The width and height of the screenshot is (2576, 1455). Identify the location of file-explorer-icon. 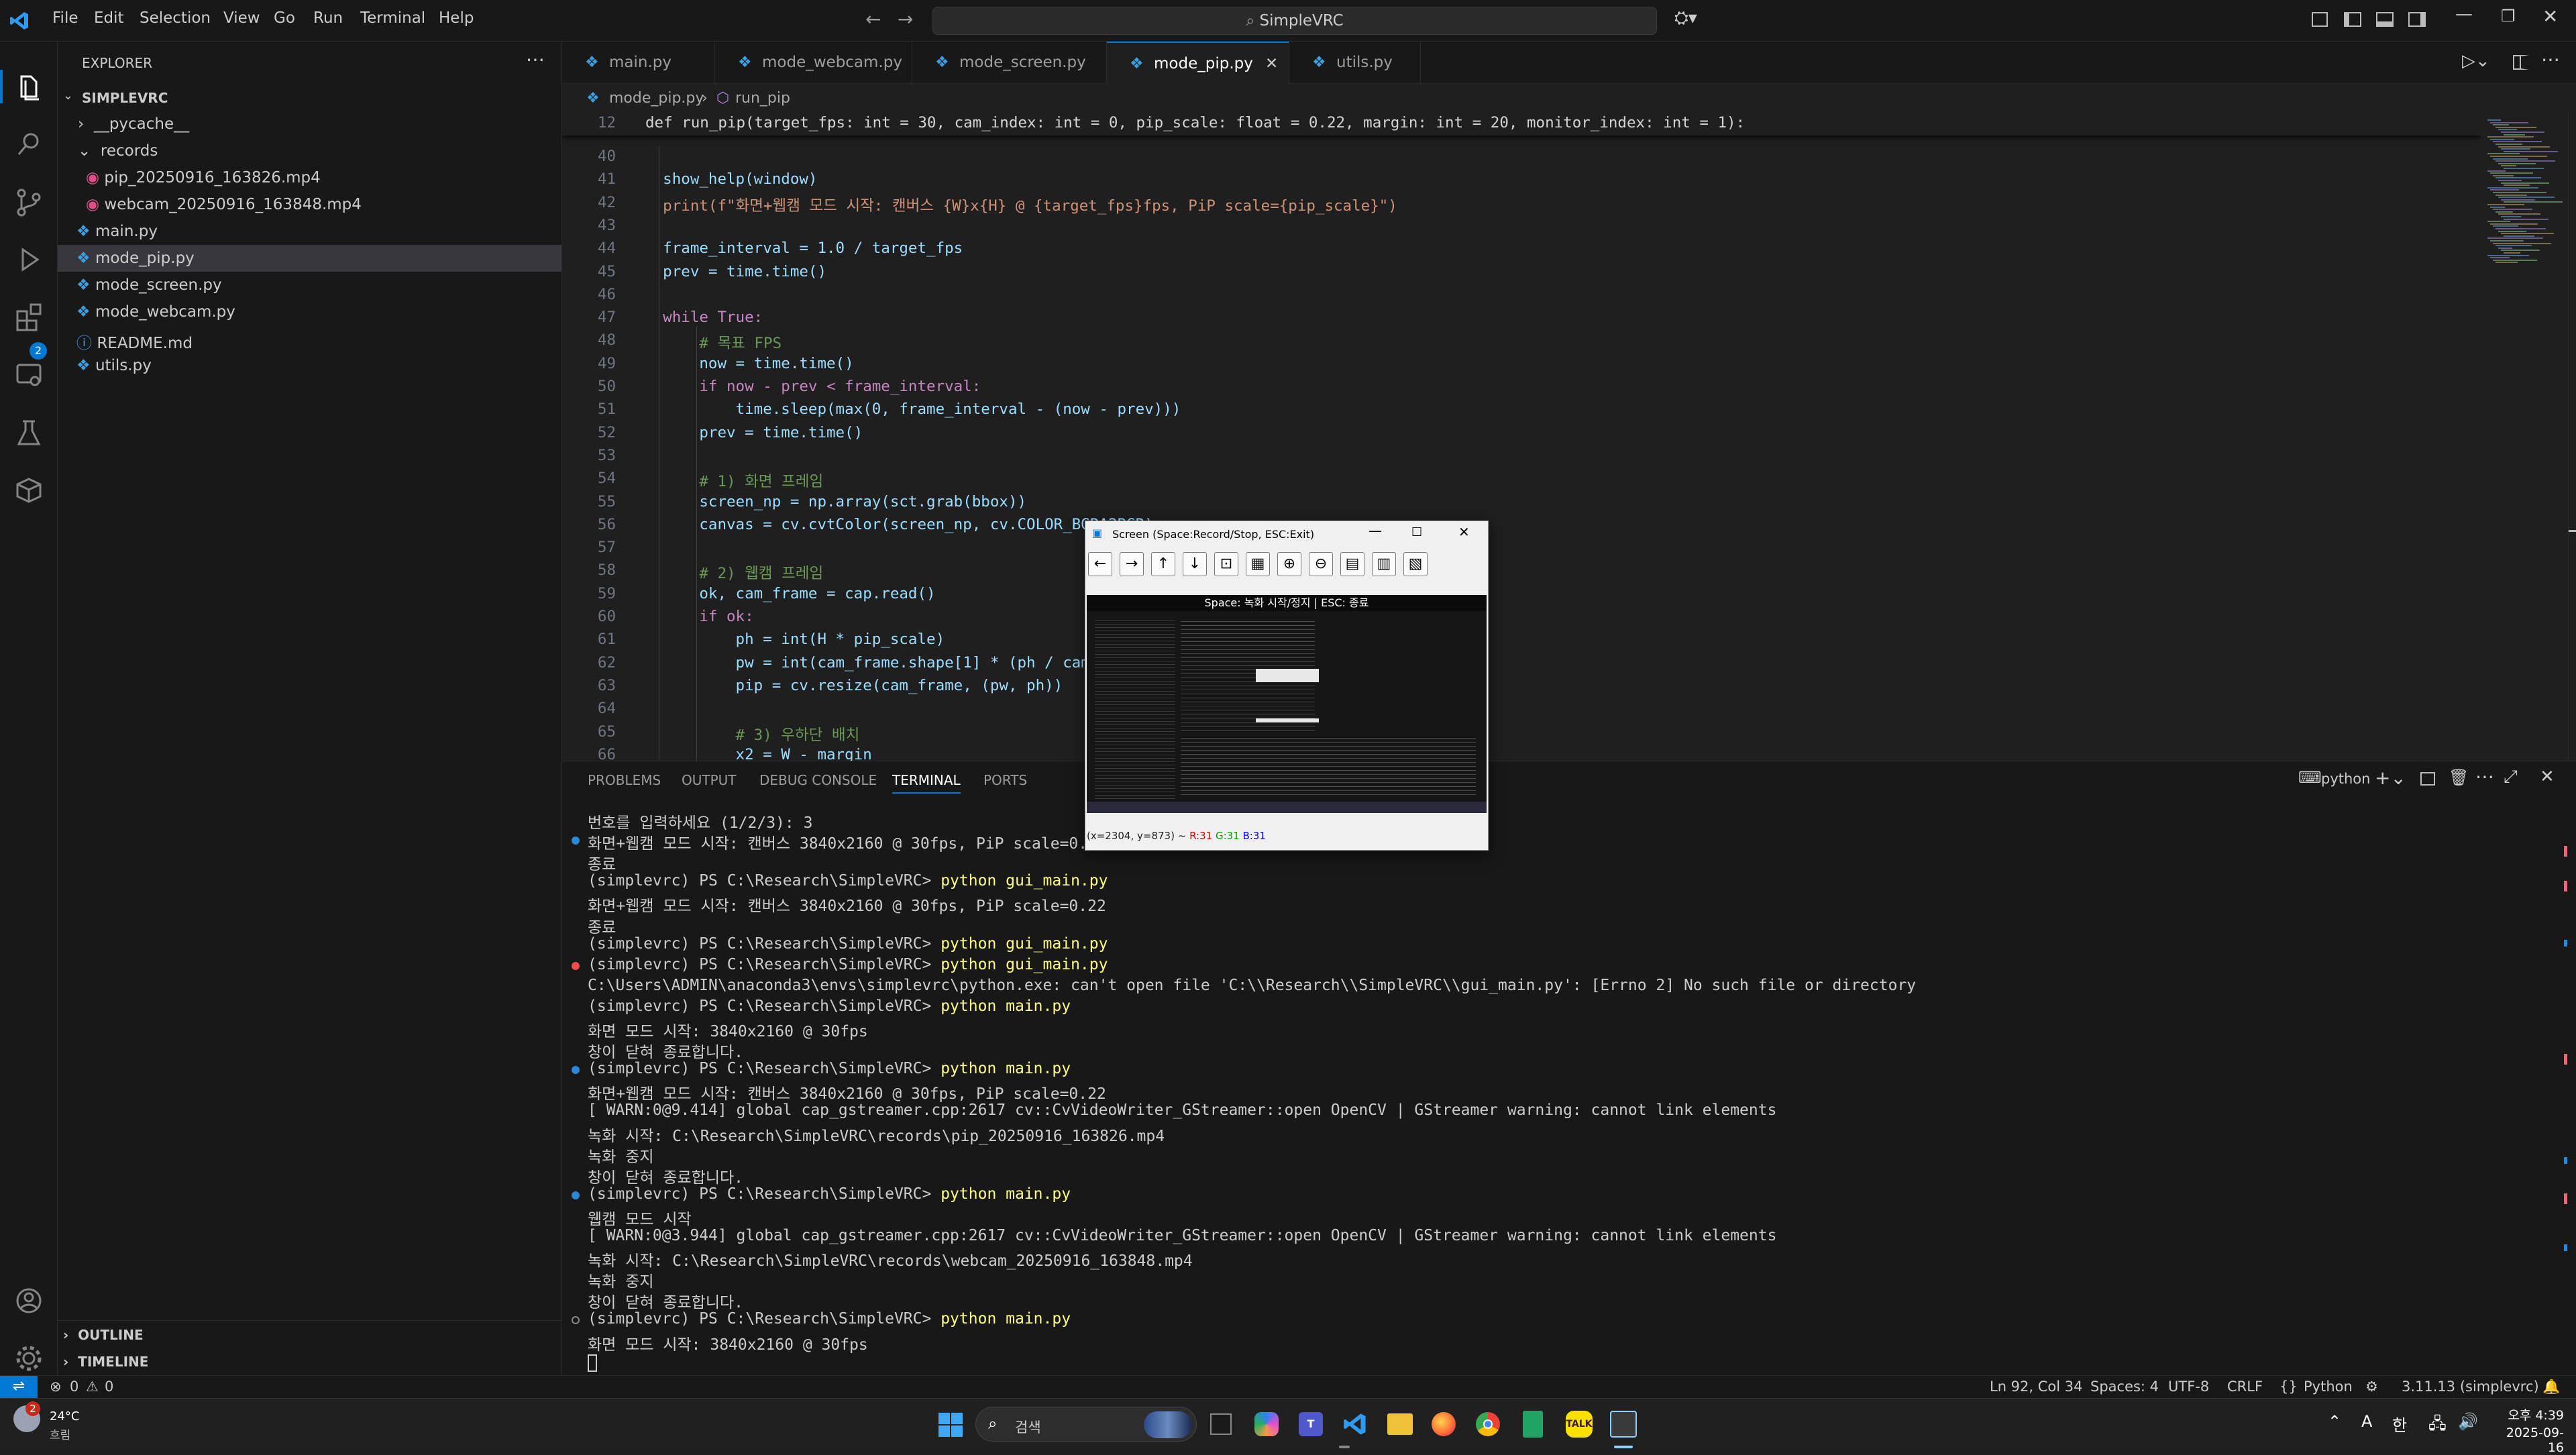
(1400, 1424).